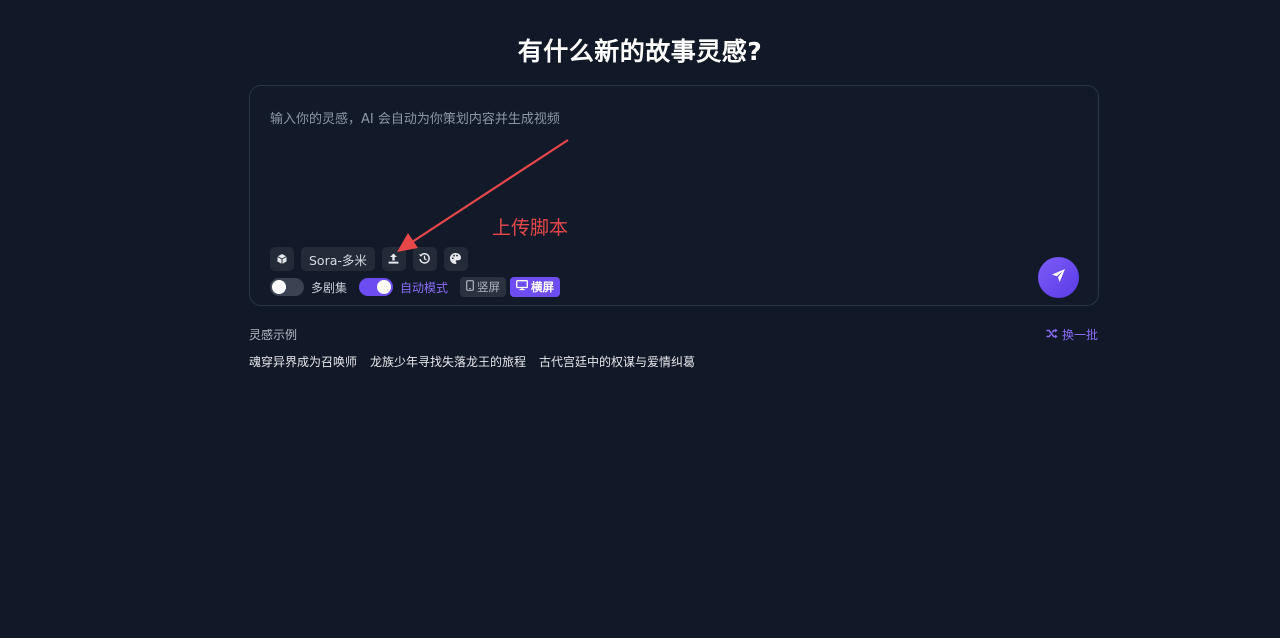  I want to click on prompt-input: 输入你的灵感，AI 会自动为你策划内容并生成视频, so click(415, 117).